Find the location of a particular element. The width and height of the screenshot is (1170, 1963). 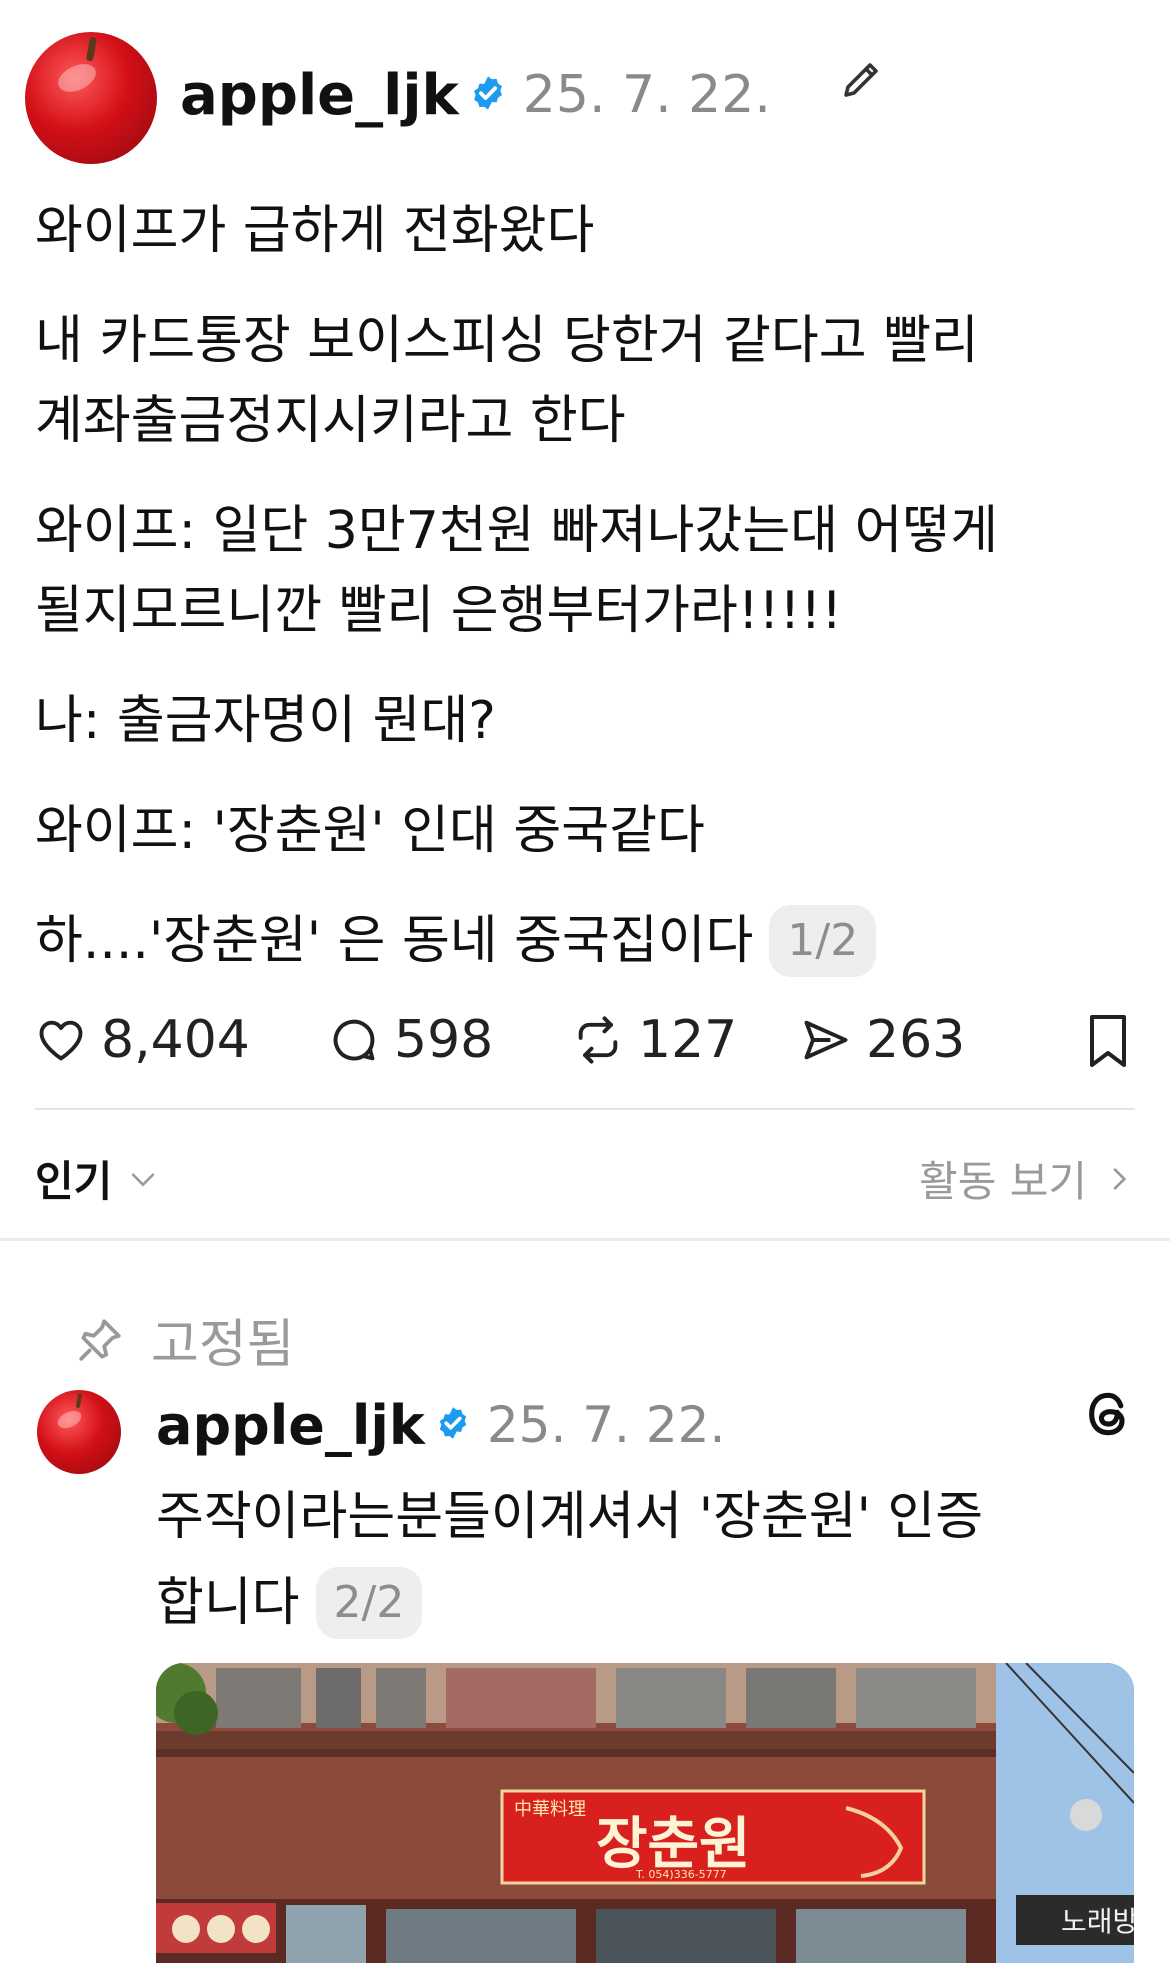

repost-button: 127 is located at coordinates (654, 1040).